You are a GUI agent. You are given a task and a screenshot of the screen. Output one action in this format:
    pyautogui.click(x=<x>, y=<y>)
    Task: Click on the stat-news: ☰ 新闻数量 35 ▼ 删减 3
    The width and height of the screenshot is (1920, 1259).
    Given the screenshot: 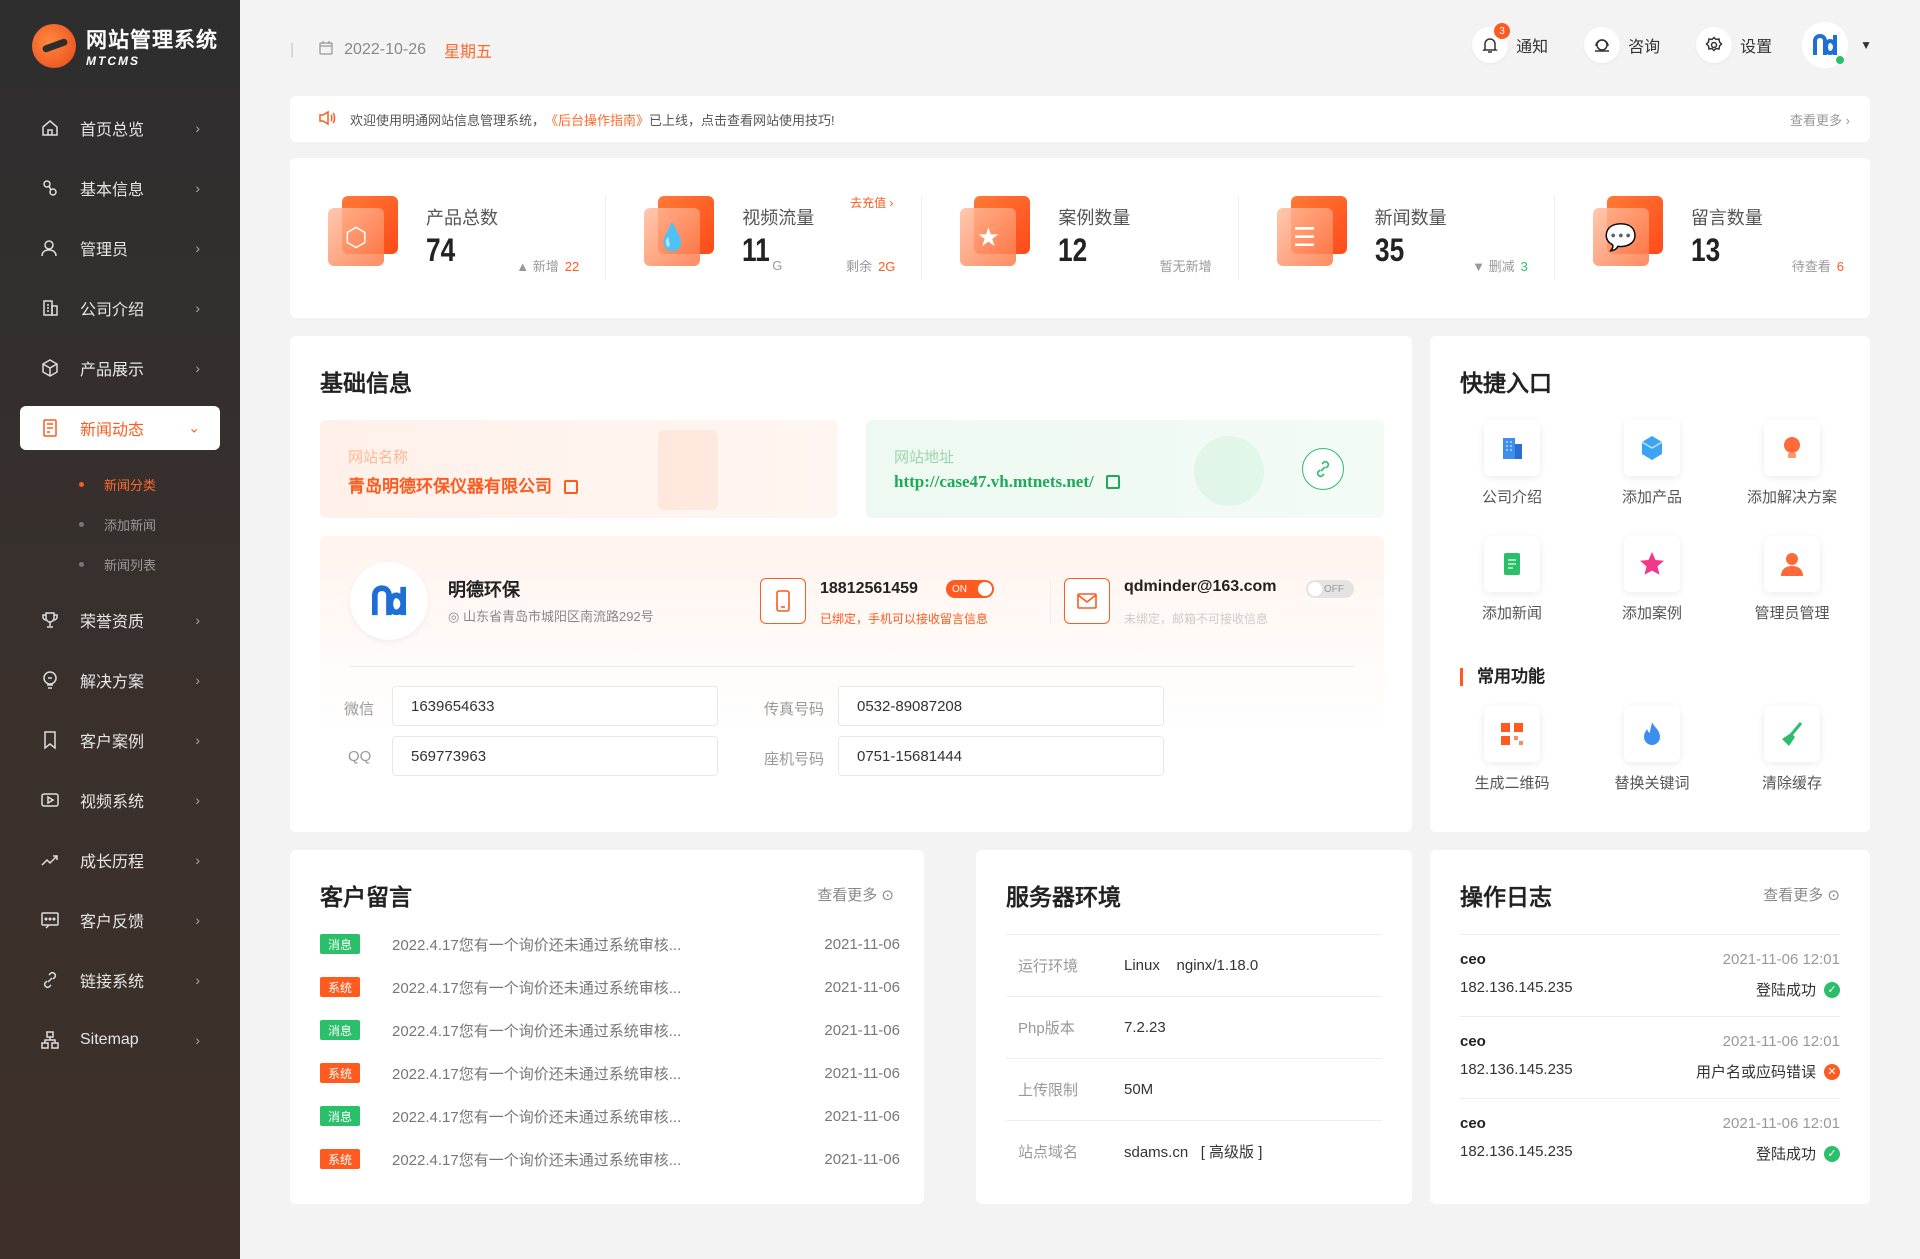 What is the action you would take?
    pyautogui.click(x=1397, y=238)
    